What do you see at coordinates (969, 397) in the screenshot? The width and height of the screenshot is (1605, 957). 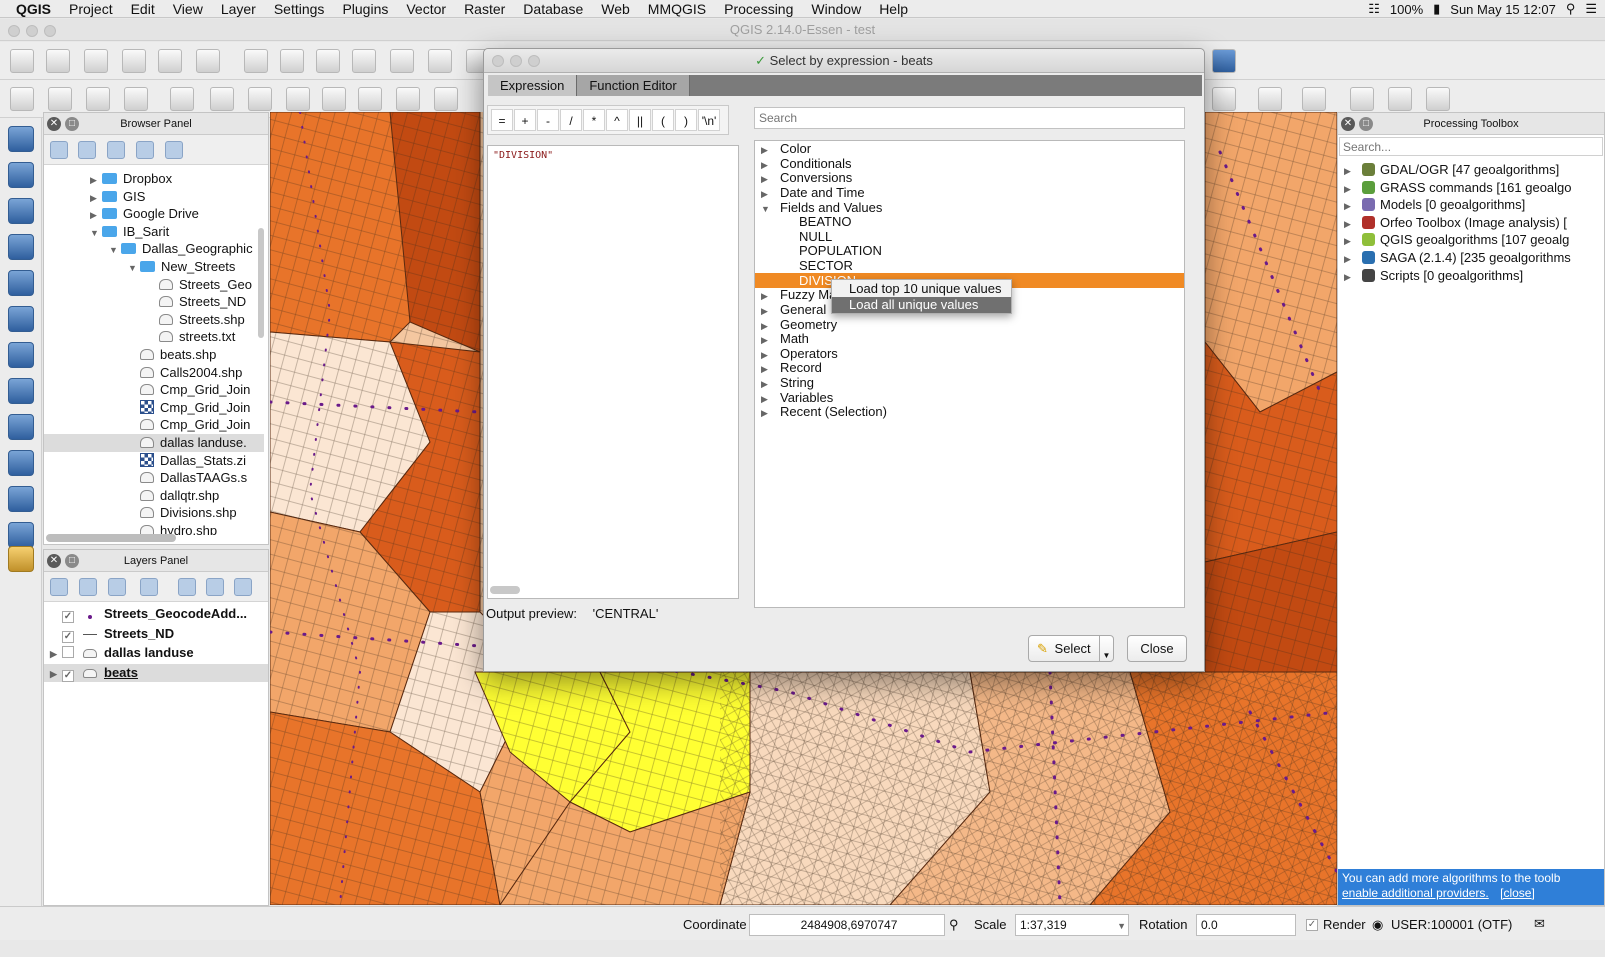 I see `function-group: ▶ Variables` at bounding box center [969, 397].